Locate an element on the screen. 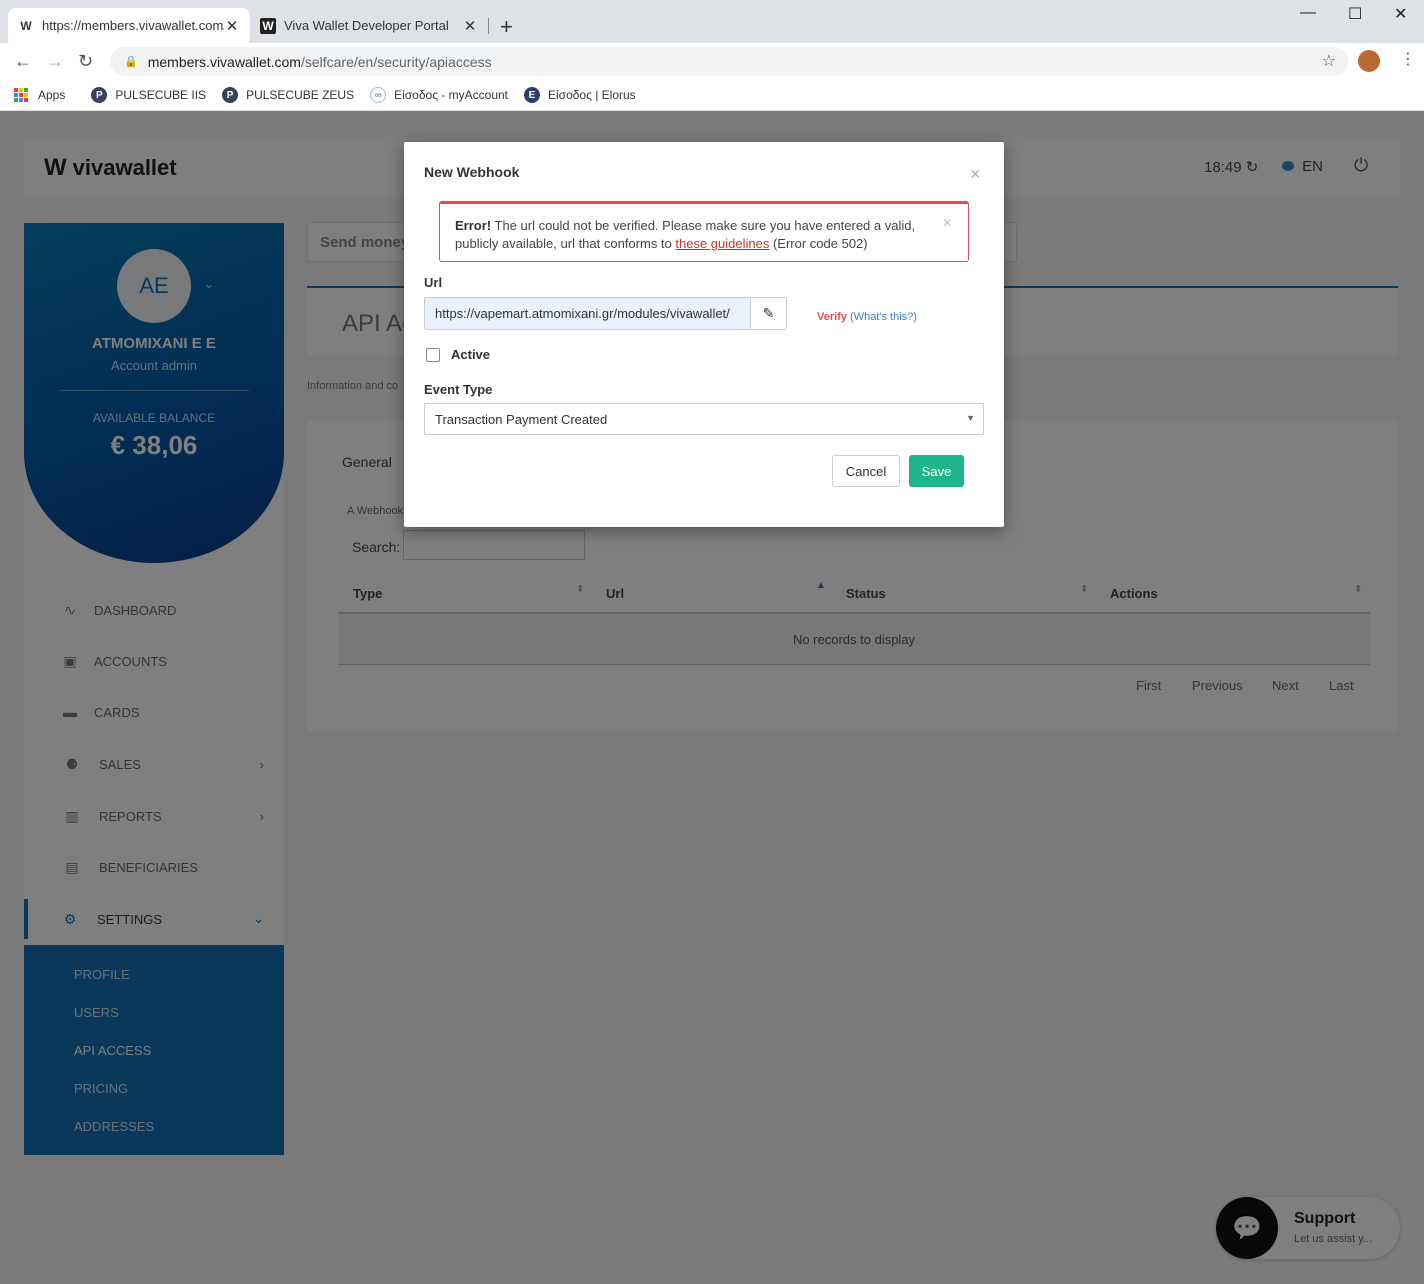 This screenshot has height=1284, width=1424. active-checkbox is located at coordinates (433, 355).